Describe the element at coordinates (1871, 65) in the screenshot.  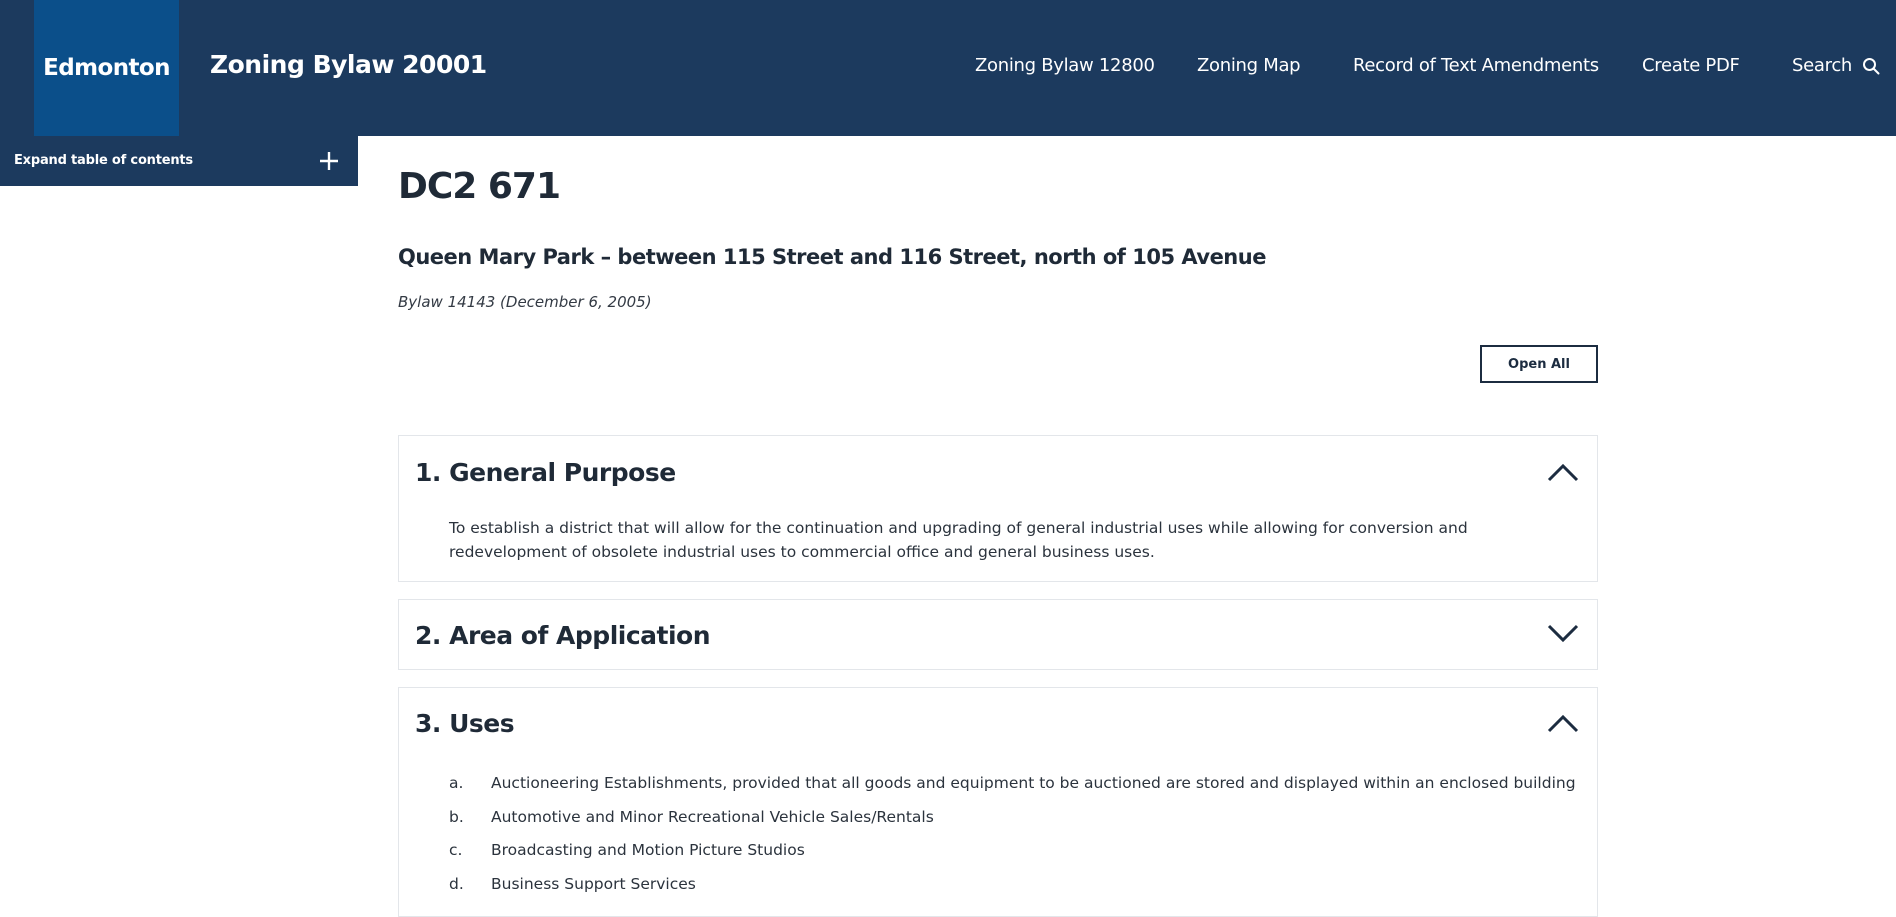
I see `search-icon` at that location.